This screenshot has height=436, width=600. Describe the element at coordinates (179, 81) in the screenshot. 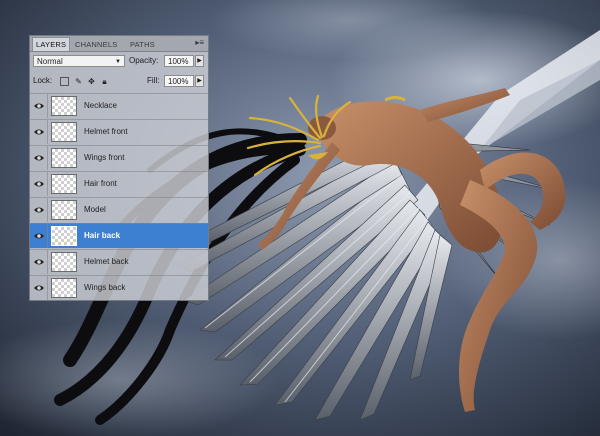

I see `fill-input: 100%` at that location.